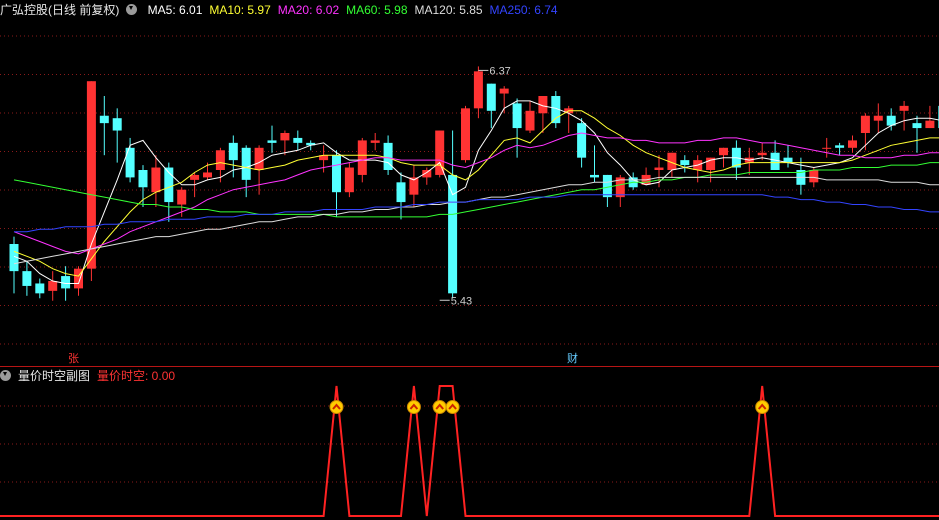 This screenshot has height=520, width=939. I want to click on ma-line-ma250, so click(476, 213).